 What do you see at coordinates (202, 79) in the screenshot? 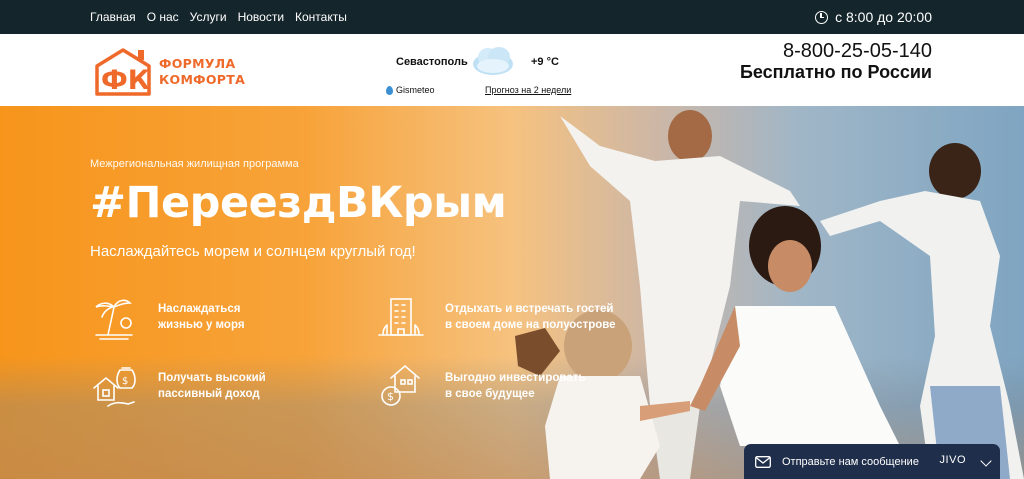
I see `logo-line2: КОМФОРТА` at bounding box center [202, 79].